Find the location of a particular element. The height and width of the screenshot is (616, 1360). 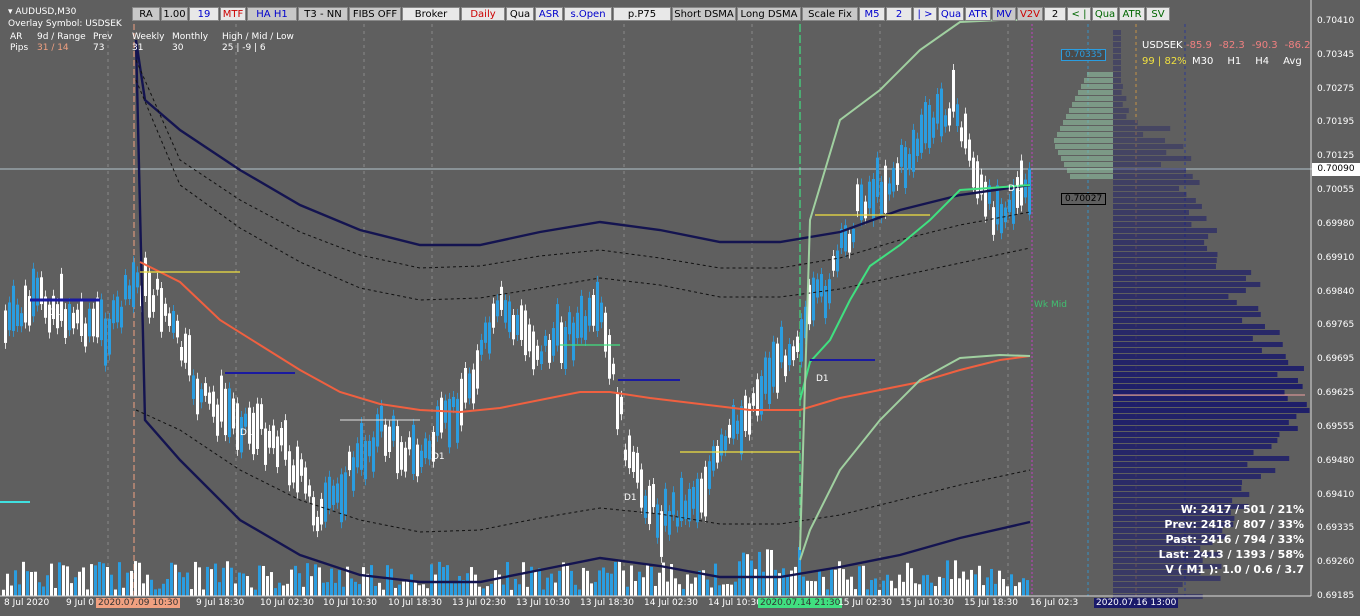

price-axis-label: 0.69695 is located at coordinates (1336, 359).